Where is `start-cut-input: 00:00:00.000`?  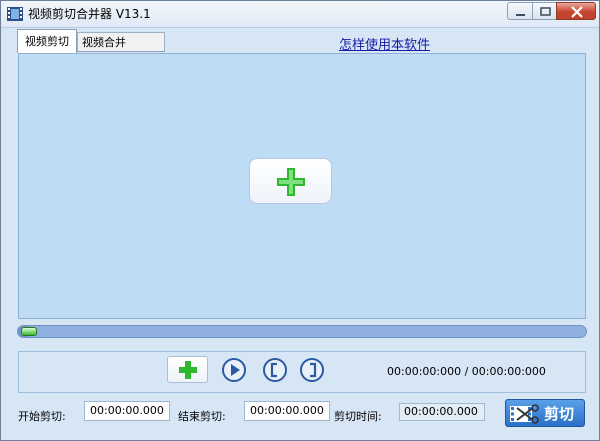 start-cut-input: 00:00:00.000 is located at coordinates (127, 411).